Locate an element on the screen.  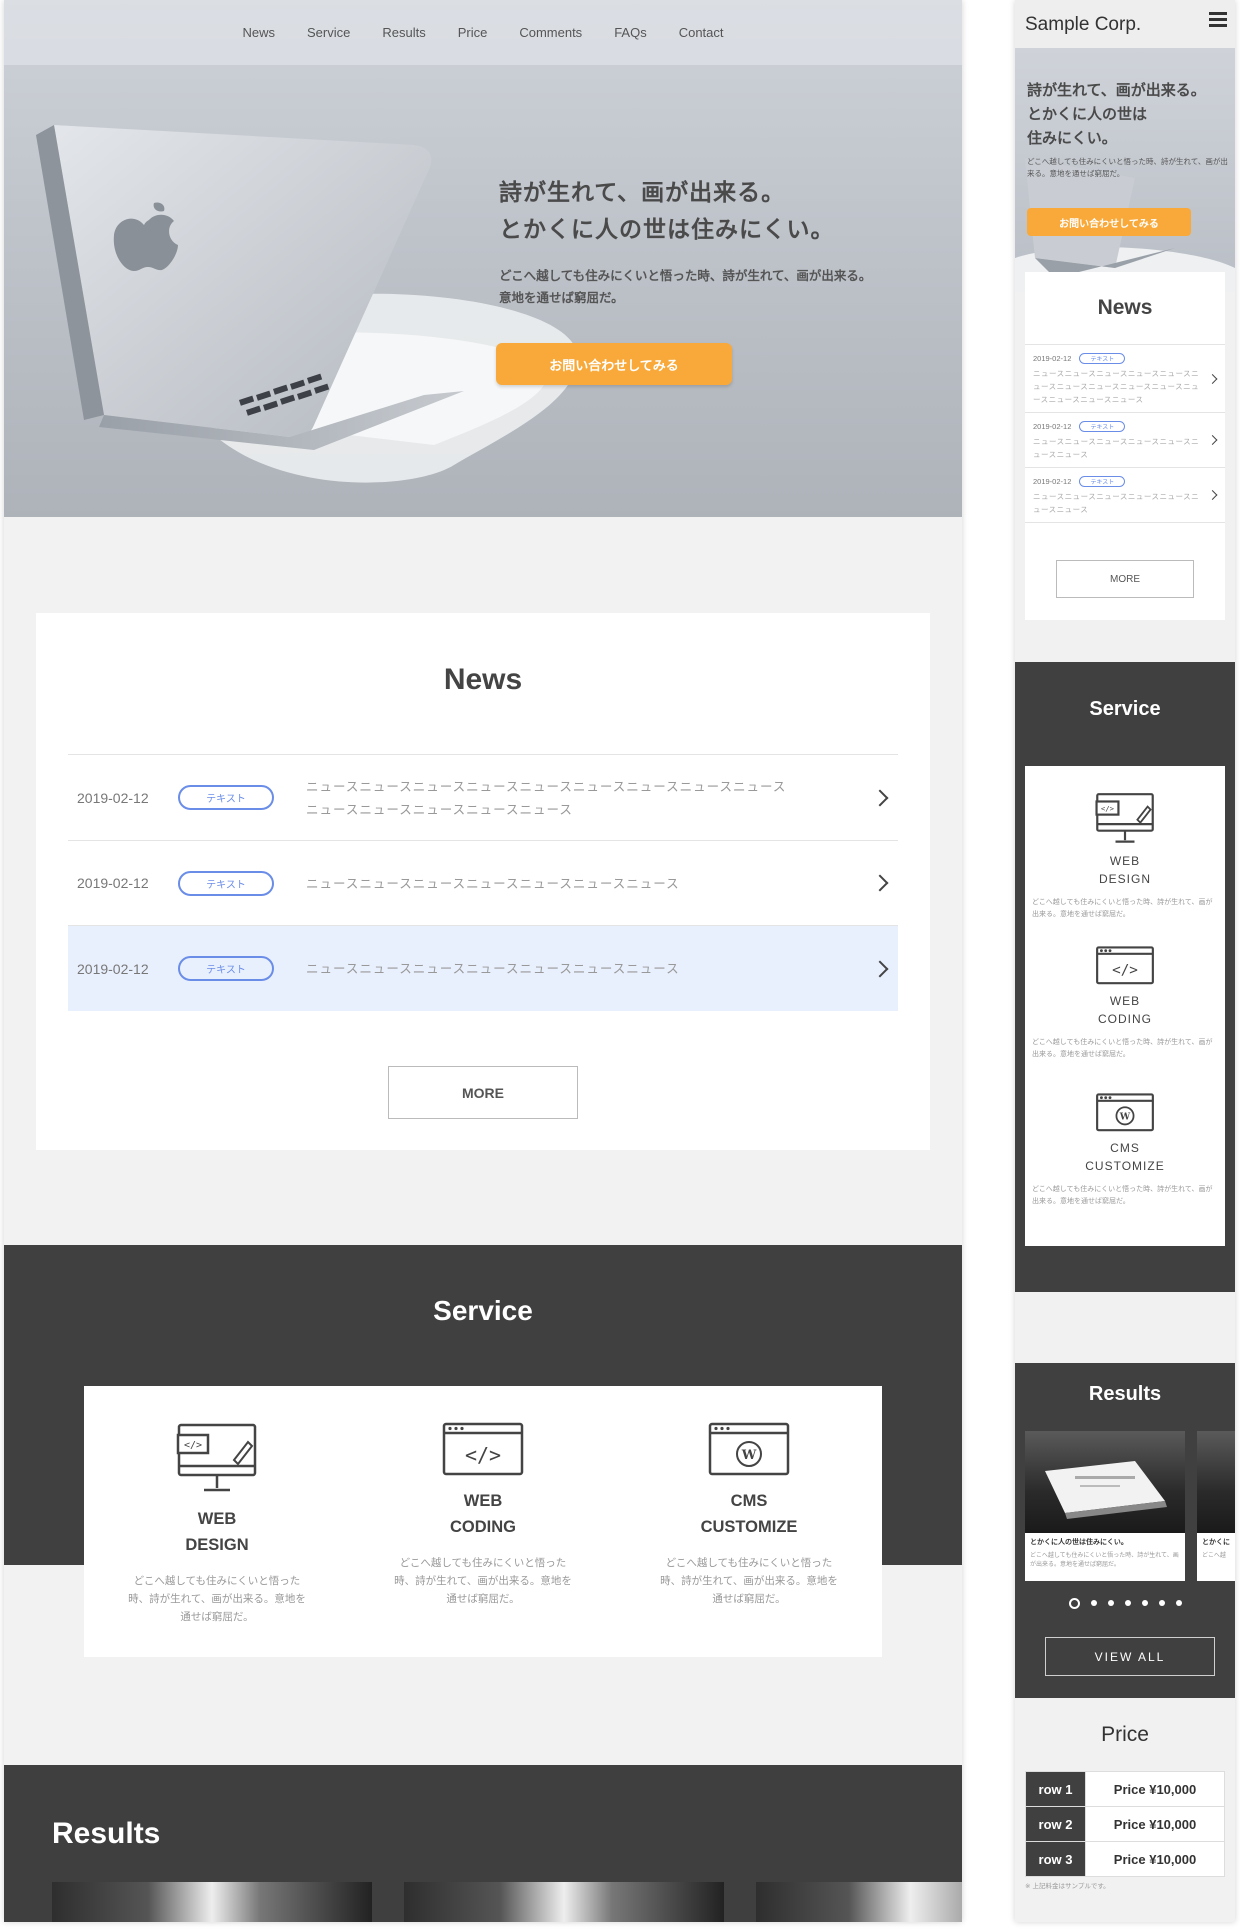
price-title: Price is located at coordinates (1125, 1734).